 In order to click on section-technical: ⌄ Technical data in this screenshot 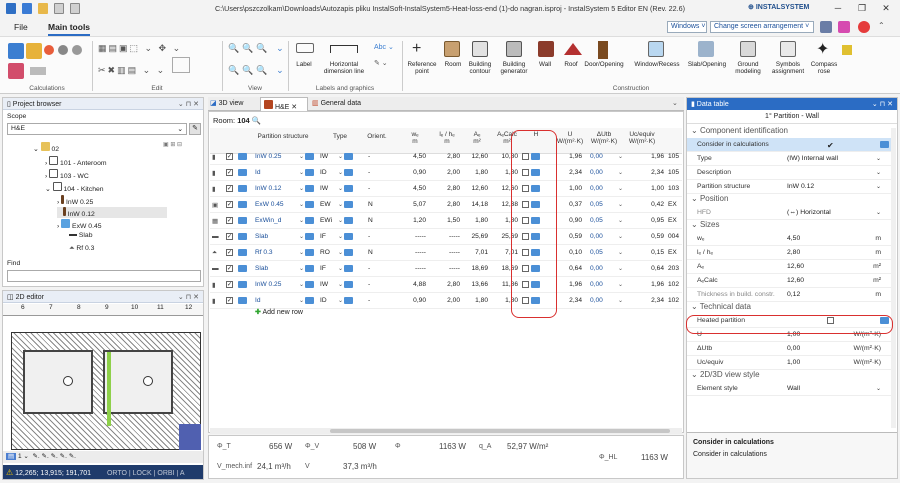, I will do `click(789, 308)`.